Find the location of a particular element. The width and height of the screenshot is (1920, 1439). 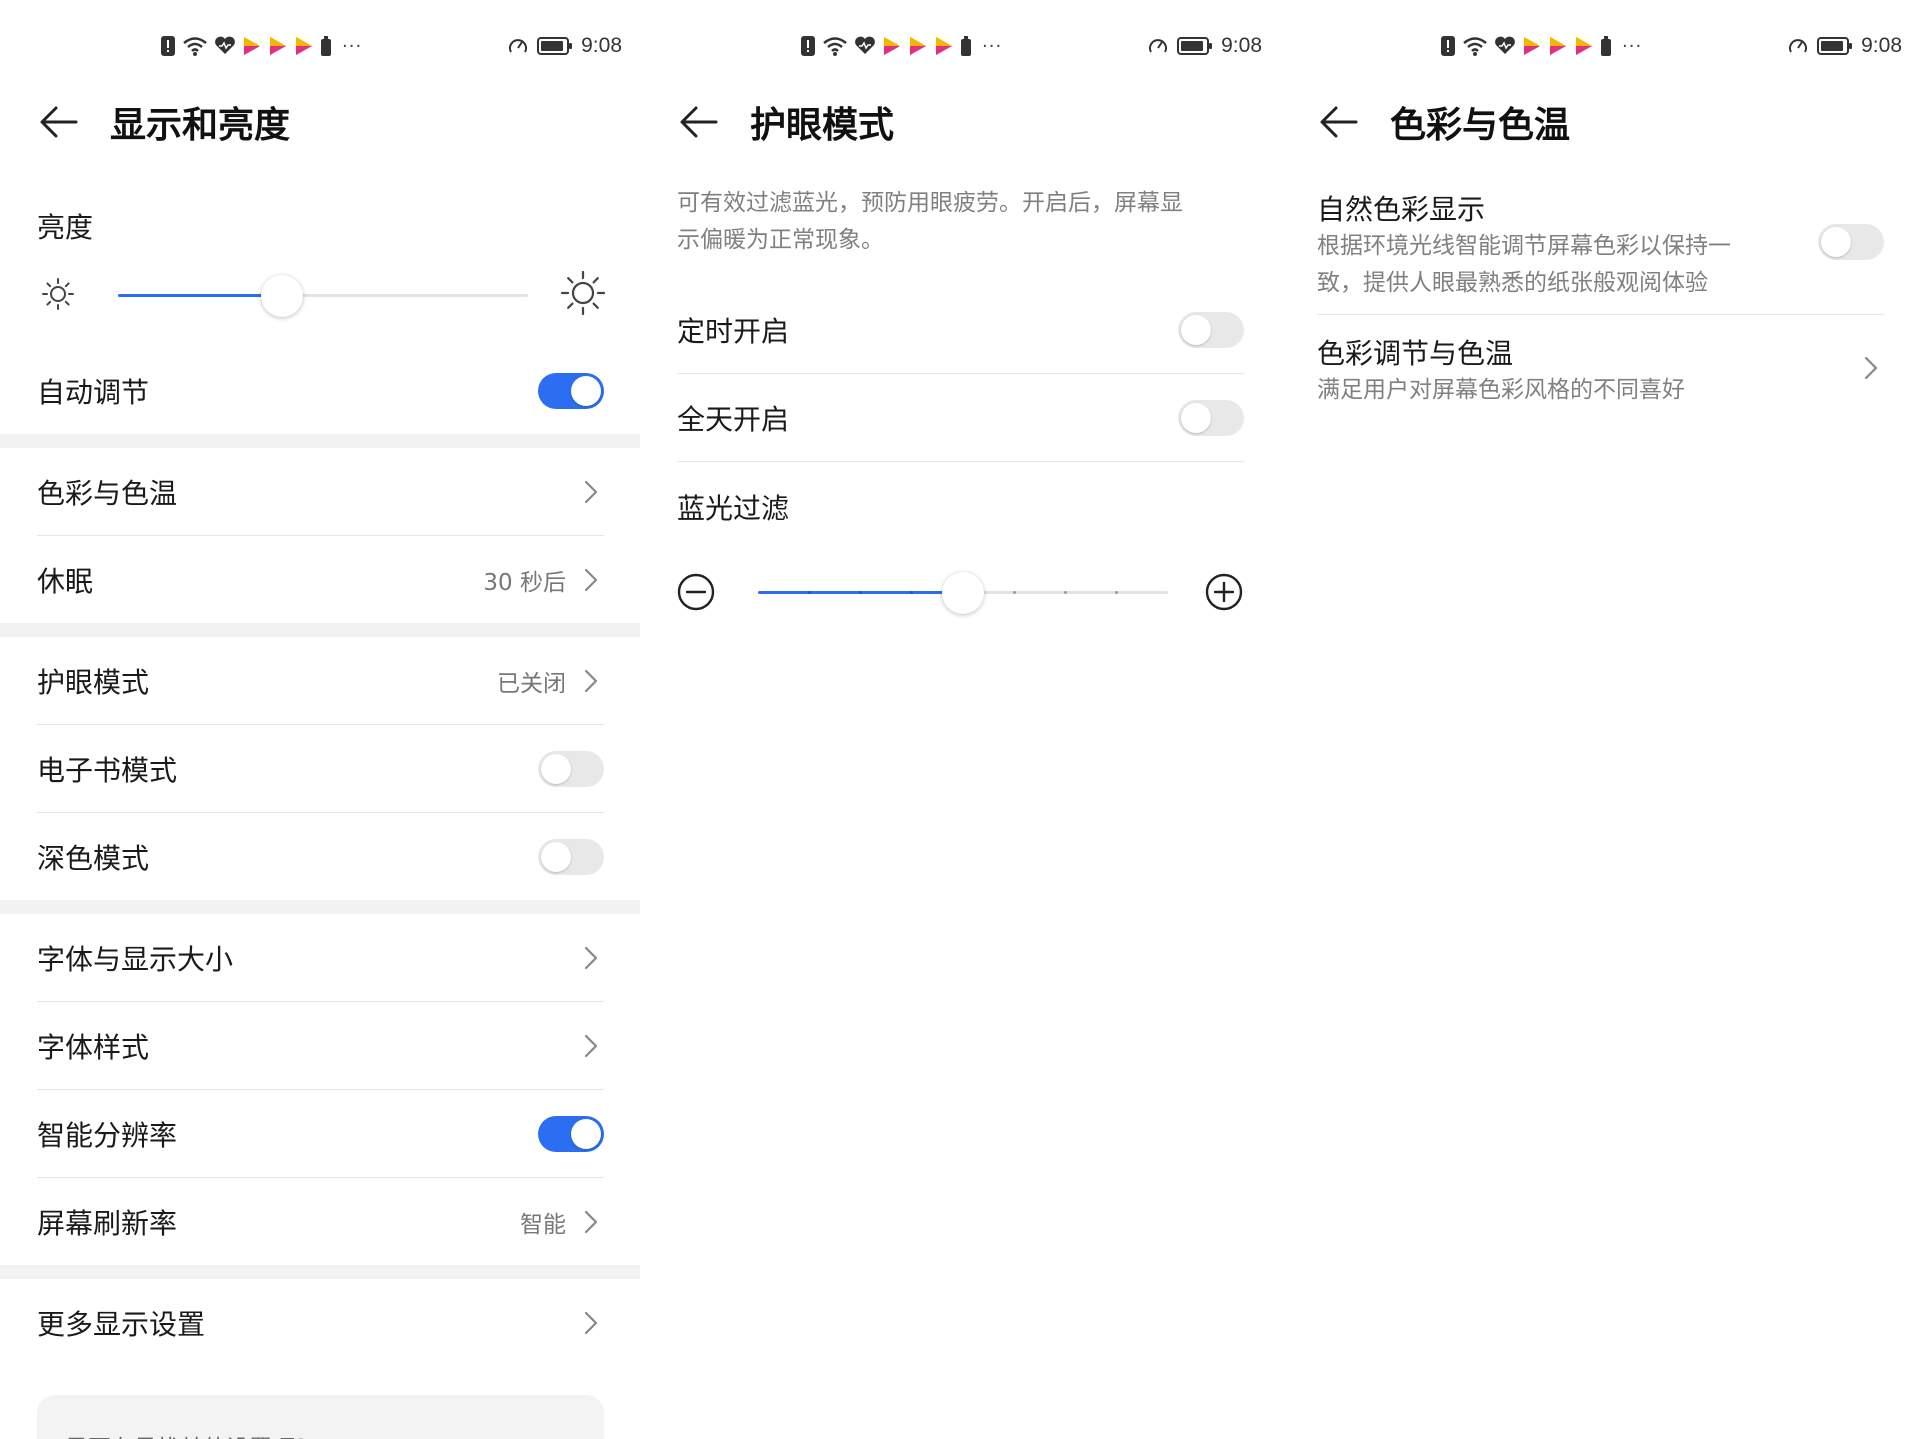

page-title: 色彩与色温 is located at coordinates (1480, 125).